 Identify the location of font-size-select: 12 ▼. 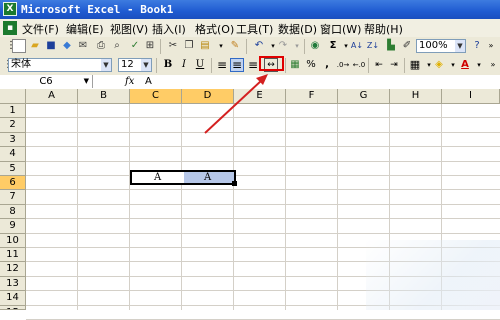
(135, 65).